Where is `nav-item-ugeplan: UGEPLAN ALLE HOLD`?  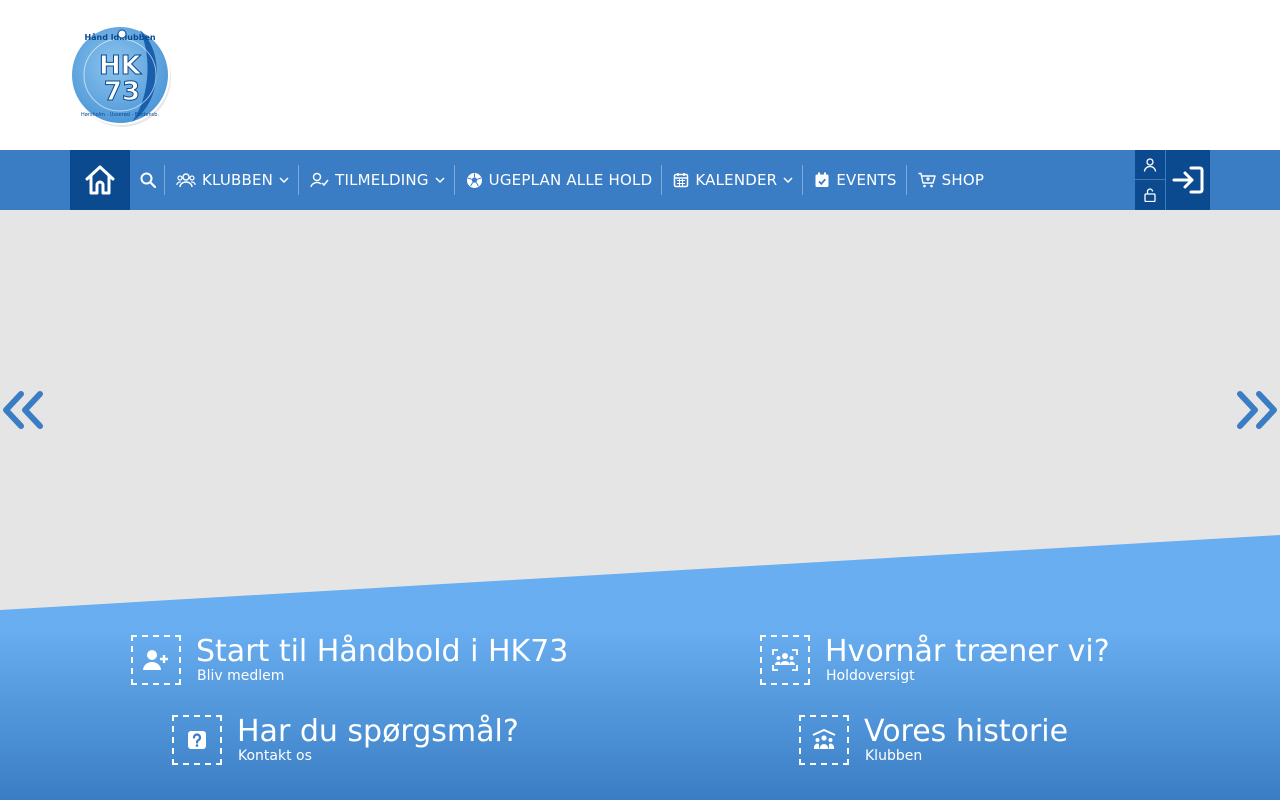 nav-item-ugeplan: UGEPLAN ALLE HOLD is located at coordinates (557, 180).